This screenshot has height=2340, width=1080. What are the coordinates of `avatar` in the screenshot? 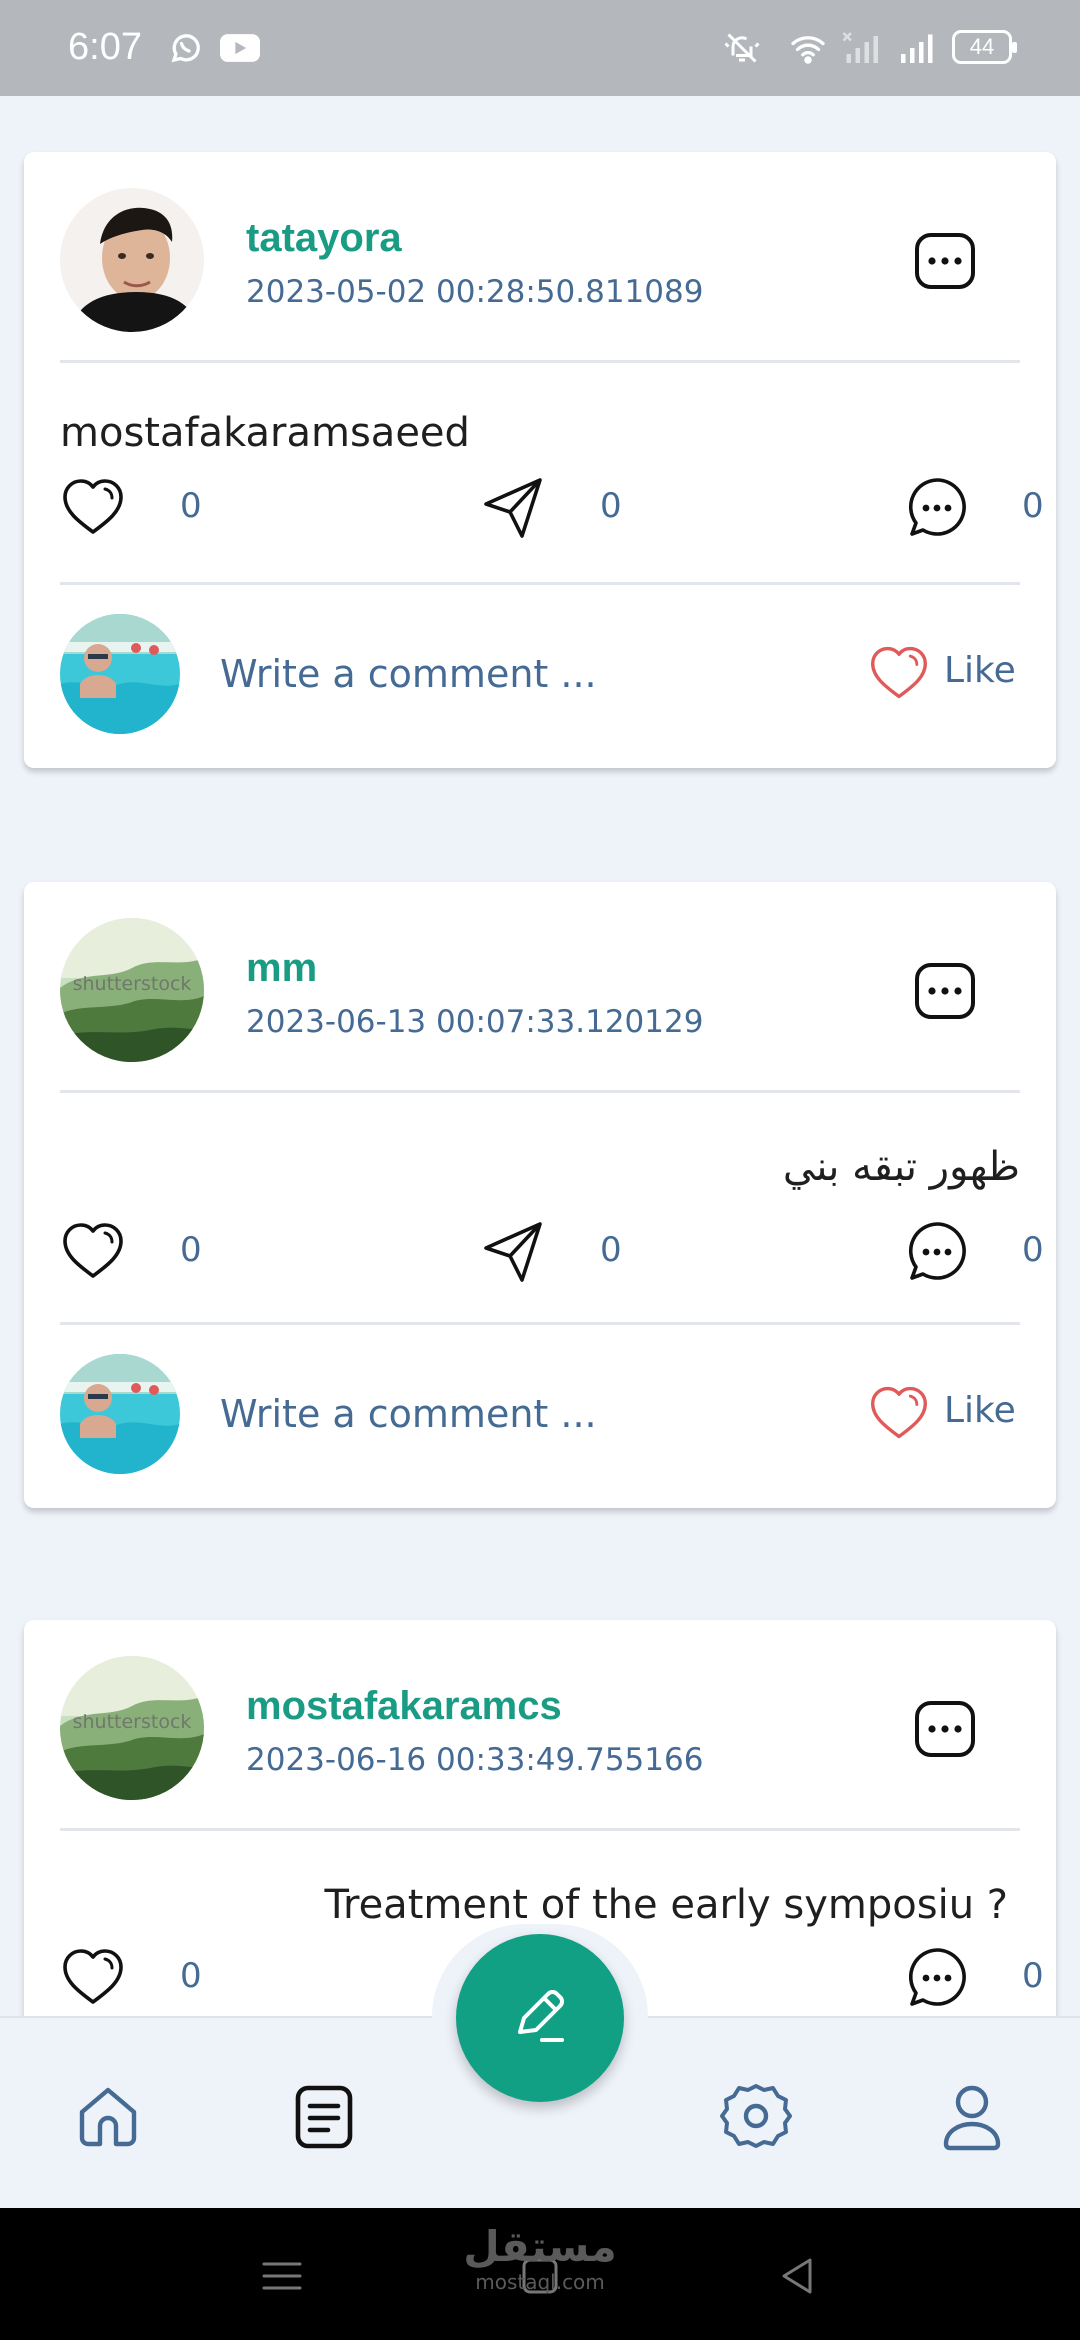 It's located at (132, 260).